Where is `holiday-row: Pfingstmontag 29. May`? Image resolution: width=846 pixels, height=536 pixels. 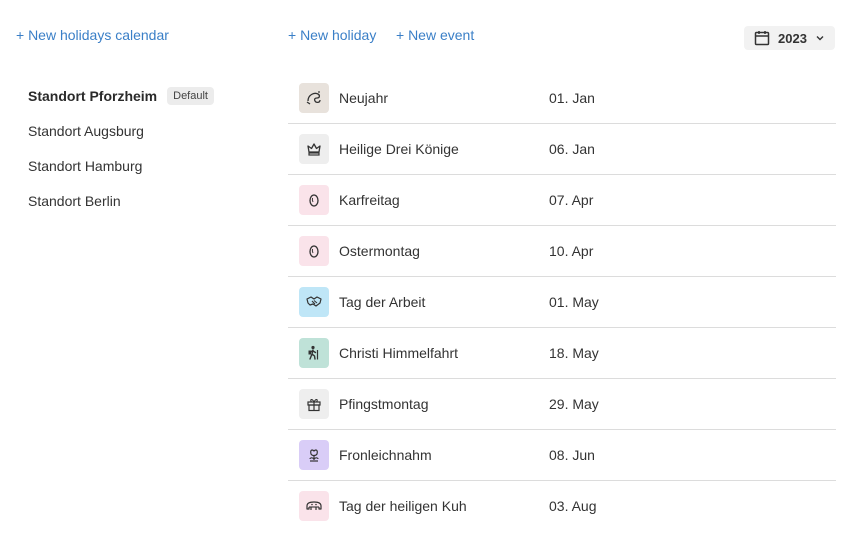
holiday-row: Pfingstmontag 29. May is located at coordinates (562, 404).